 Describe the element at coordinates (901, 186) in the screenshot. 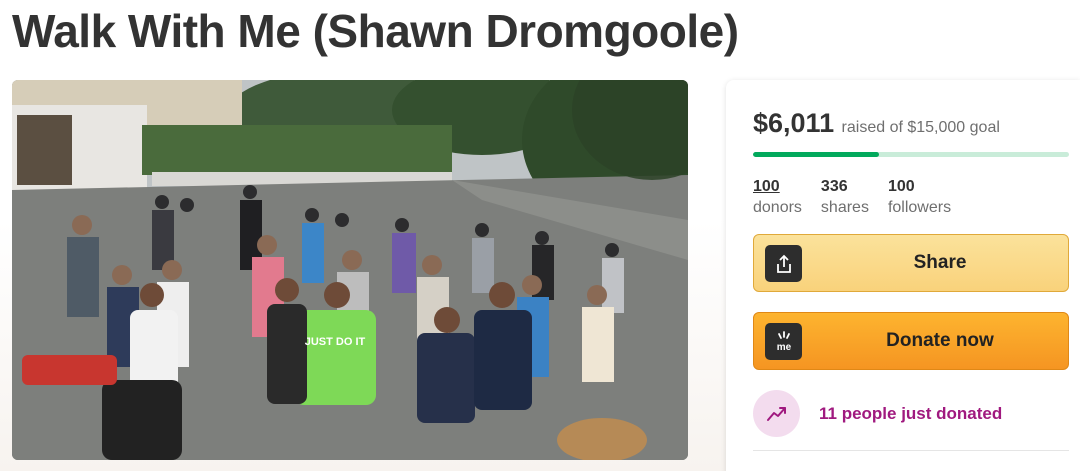

I see `stat-followers-value: 100` at that location.